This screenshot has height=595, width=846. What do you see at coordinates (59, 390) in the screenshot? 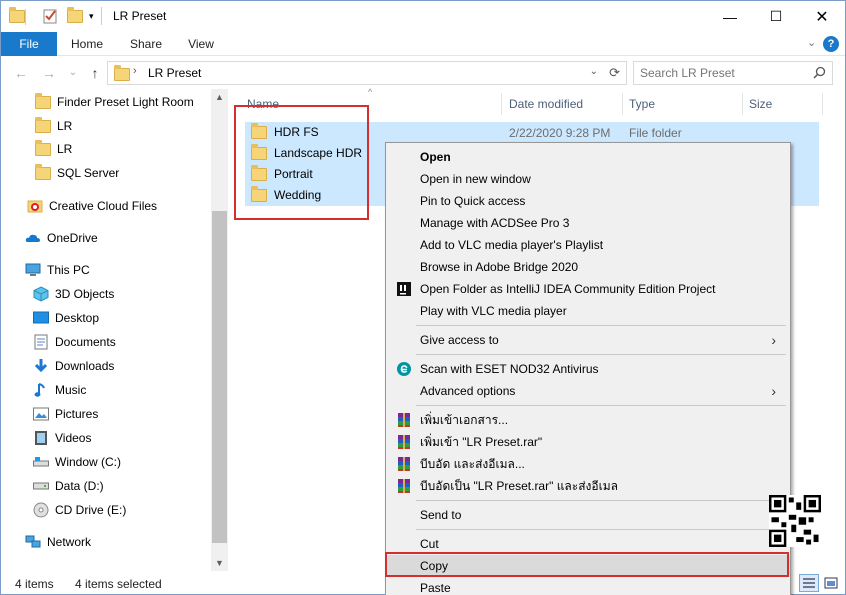
I see `nav-item-music: Music` at bounding box center [59, 390].